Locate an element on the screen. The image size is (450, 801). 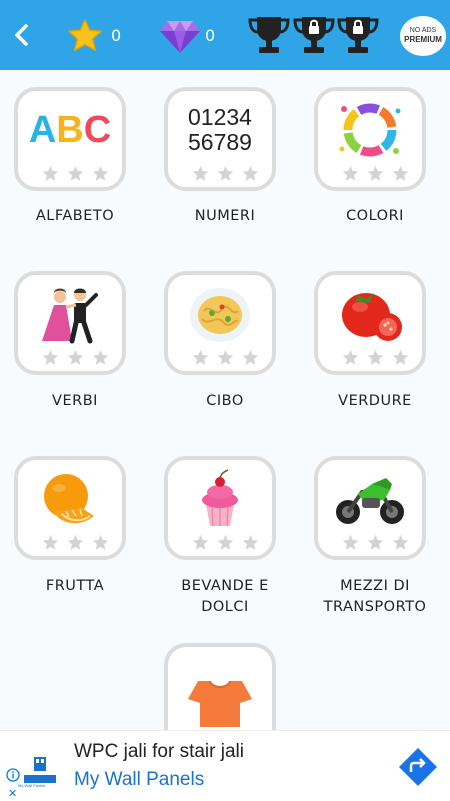
category-card-alfabeto: ABC is located at coordinates (70, 139).